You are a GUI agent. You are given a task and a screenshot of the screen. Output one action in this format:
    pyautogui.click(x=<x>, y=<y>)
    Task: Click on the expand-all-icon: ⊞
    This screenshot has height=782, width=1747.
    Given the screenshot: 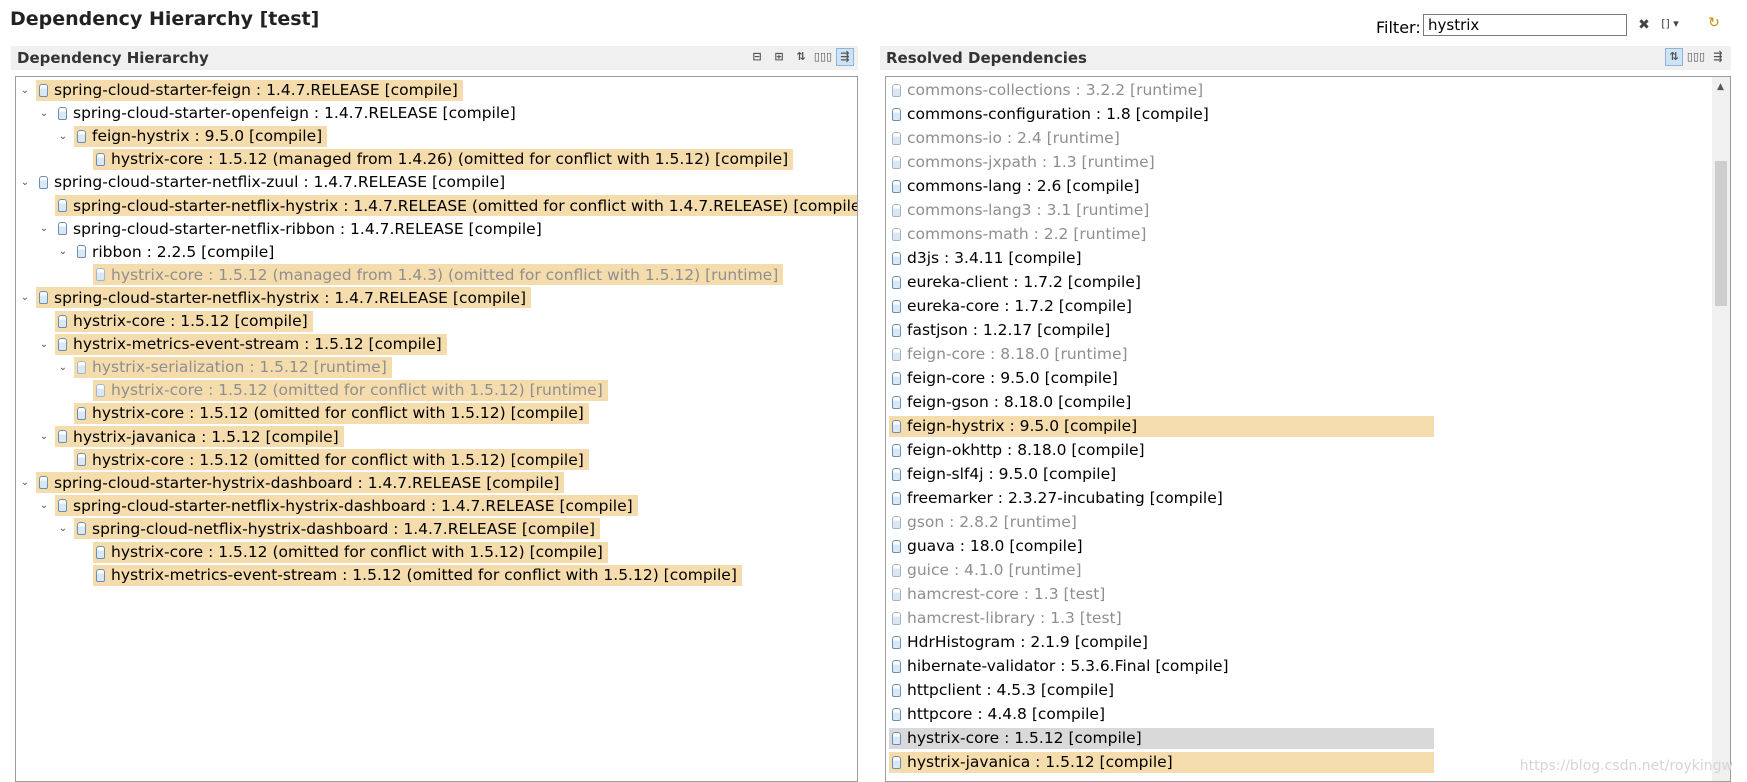 What is the action you would take?
    pyautogui.click(x=779, y=57)
    